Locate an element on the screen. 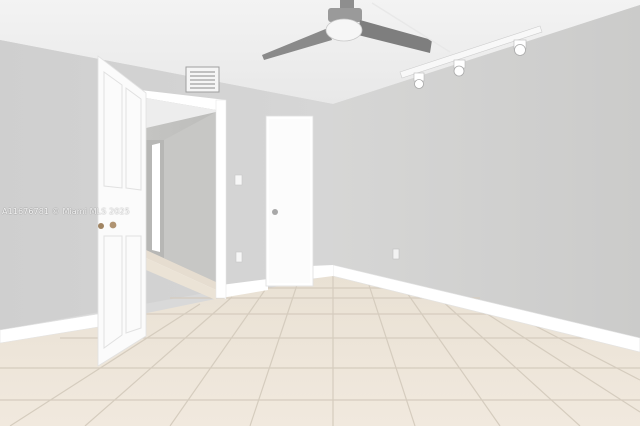 The height and width of the screenshot is (426, 640). door-knob is located at coordinates (101, 226).